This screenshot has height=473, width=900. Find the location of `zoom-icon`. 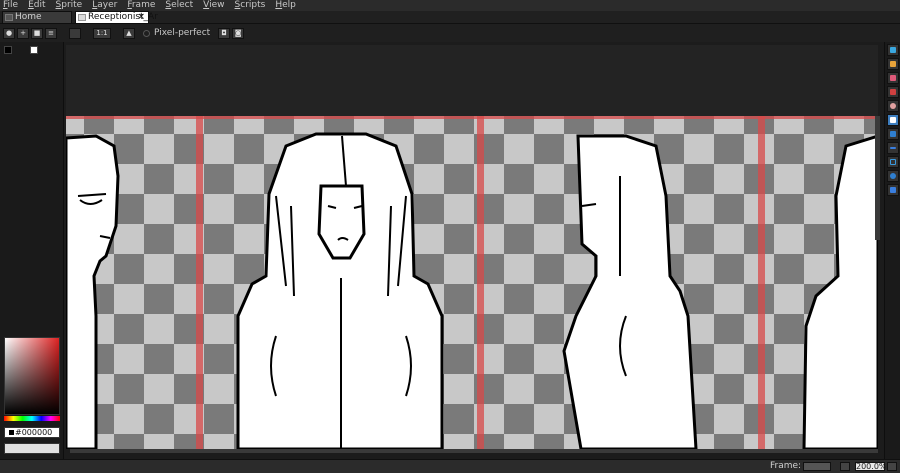

zoom-icon is located at coordinates (893, 106).